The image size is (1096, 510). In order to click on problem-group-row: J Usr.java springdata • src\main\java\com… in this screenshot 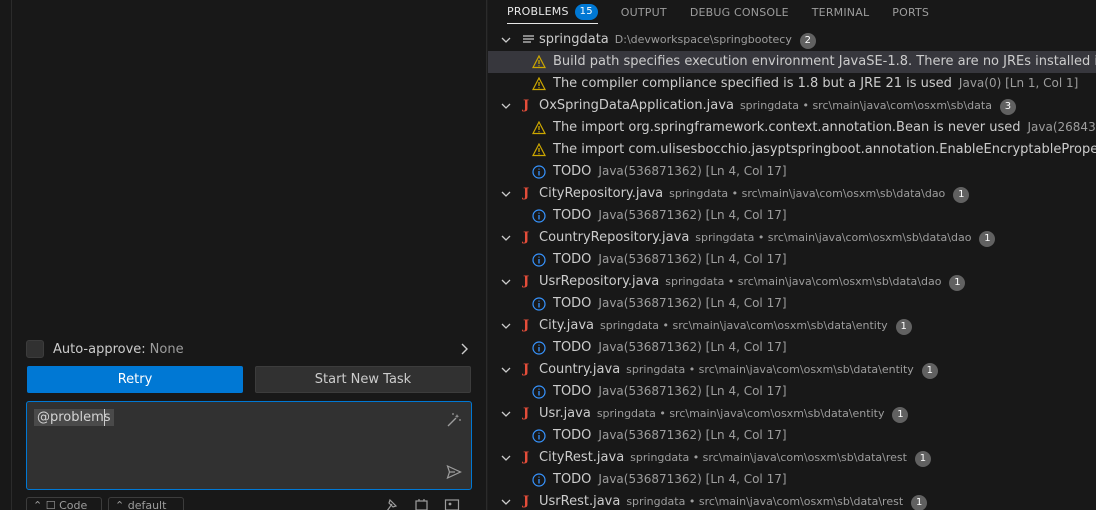, I will do `click(792, 414)`.